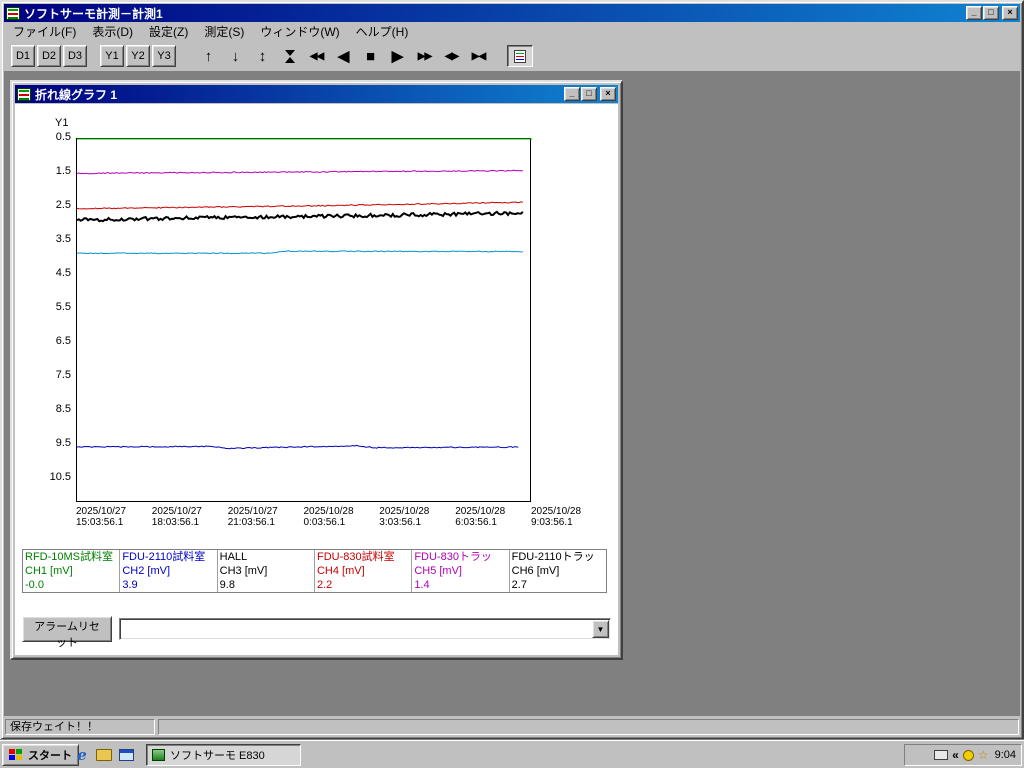 This screenshot has height=768, width=1024. Describe the element at coordinates (227, 585) in the screenshot. I see `legend-channel-value: 9.8` at that location.